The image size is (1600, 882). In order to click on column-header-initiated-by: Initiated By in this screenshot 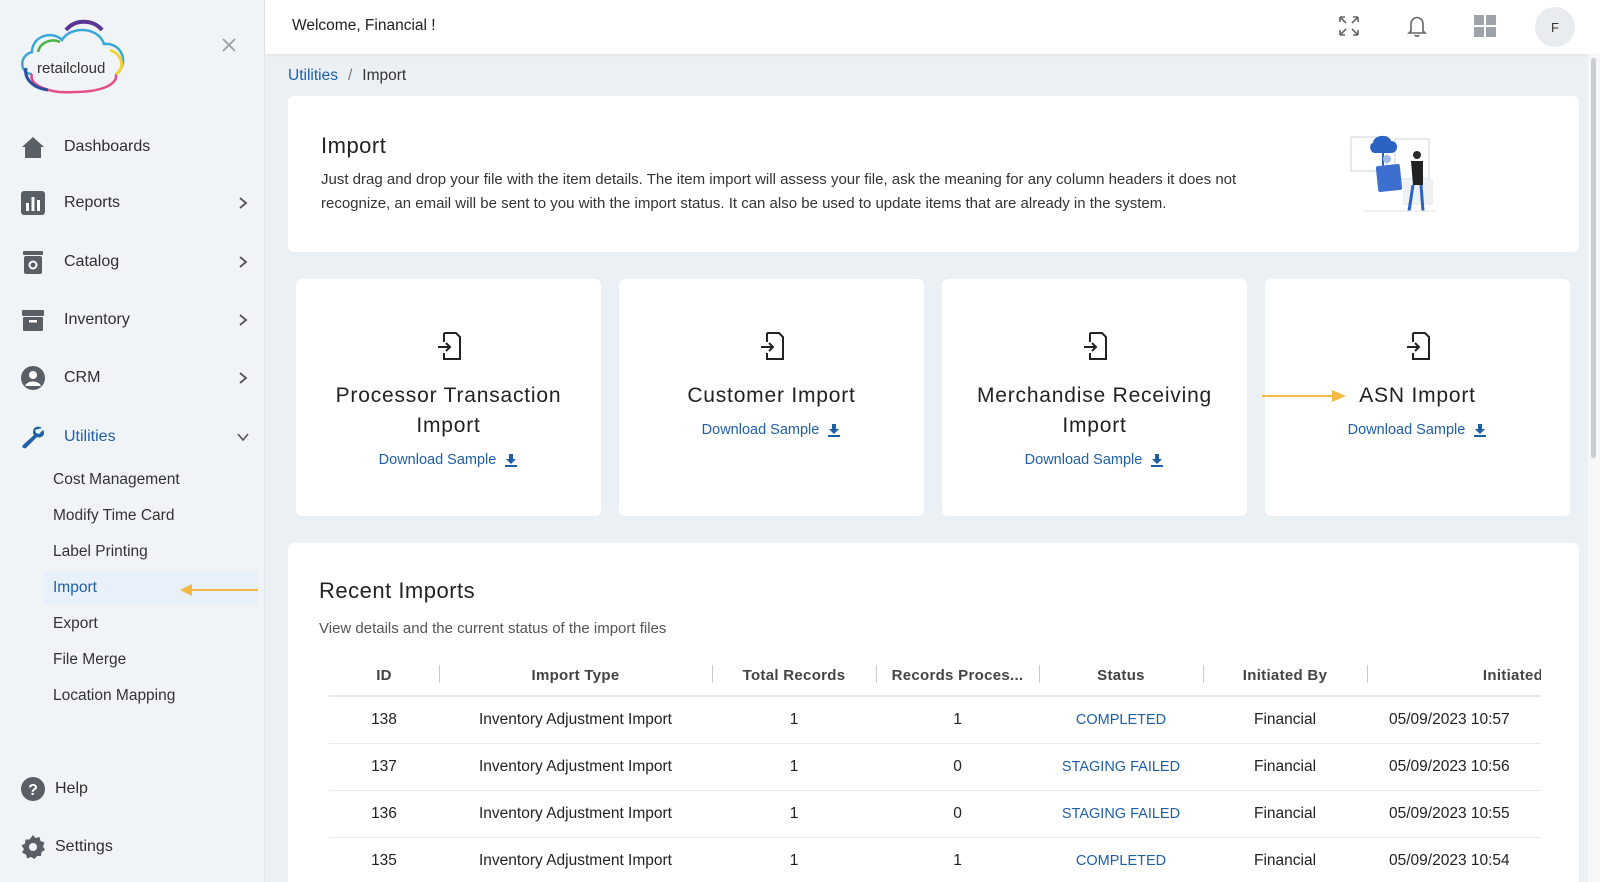, I will do `click(1285, 675)`.